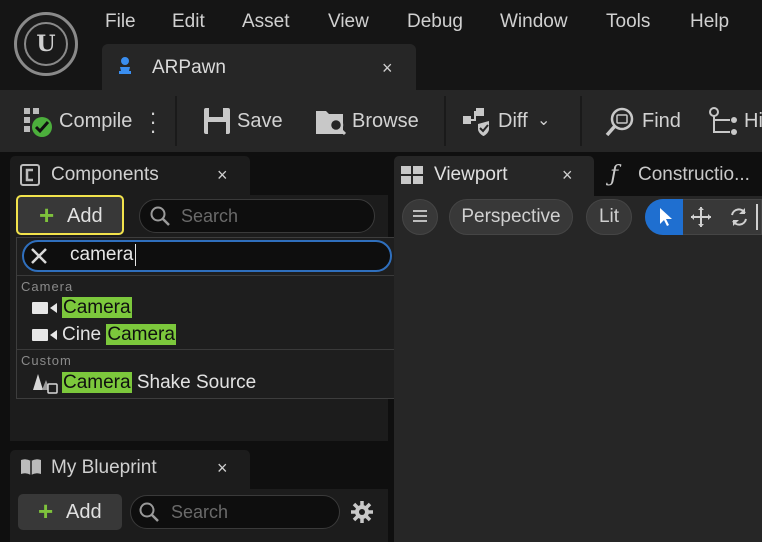 This screenshot has width=762, height=542. I want to click on hierarchy-icon, so click(723, 121).